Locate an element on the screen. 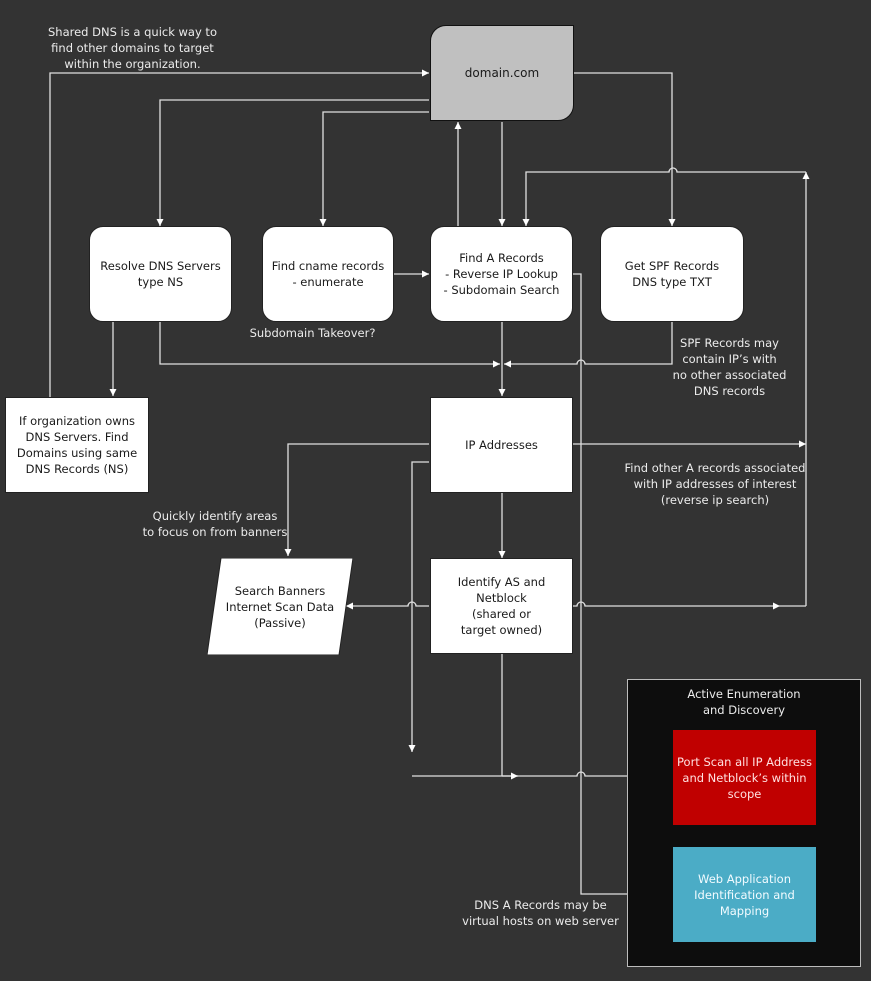  connector-spf-to-merge is located at coordinates (588, 345).